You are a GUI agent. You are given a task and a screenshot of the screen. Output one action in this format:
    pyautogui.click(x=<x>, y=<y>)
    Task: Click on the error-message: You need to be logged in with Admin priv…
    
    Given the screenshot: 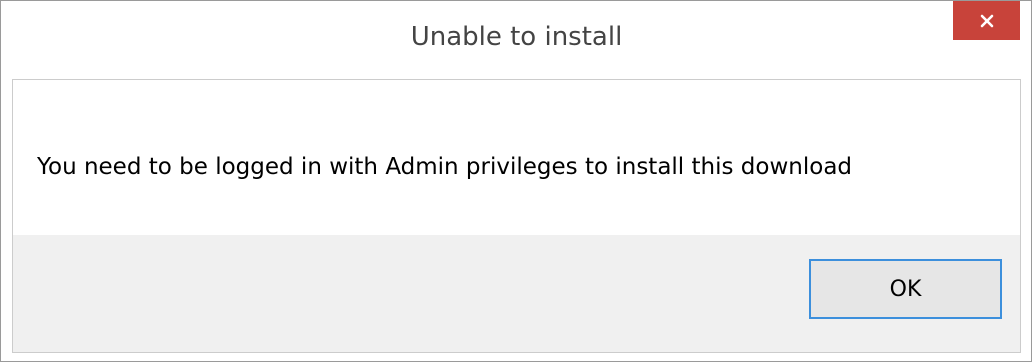 What is the action you would take?
    pyautogui.click(x=445, y=167)
    